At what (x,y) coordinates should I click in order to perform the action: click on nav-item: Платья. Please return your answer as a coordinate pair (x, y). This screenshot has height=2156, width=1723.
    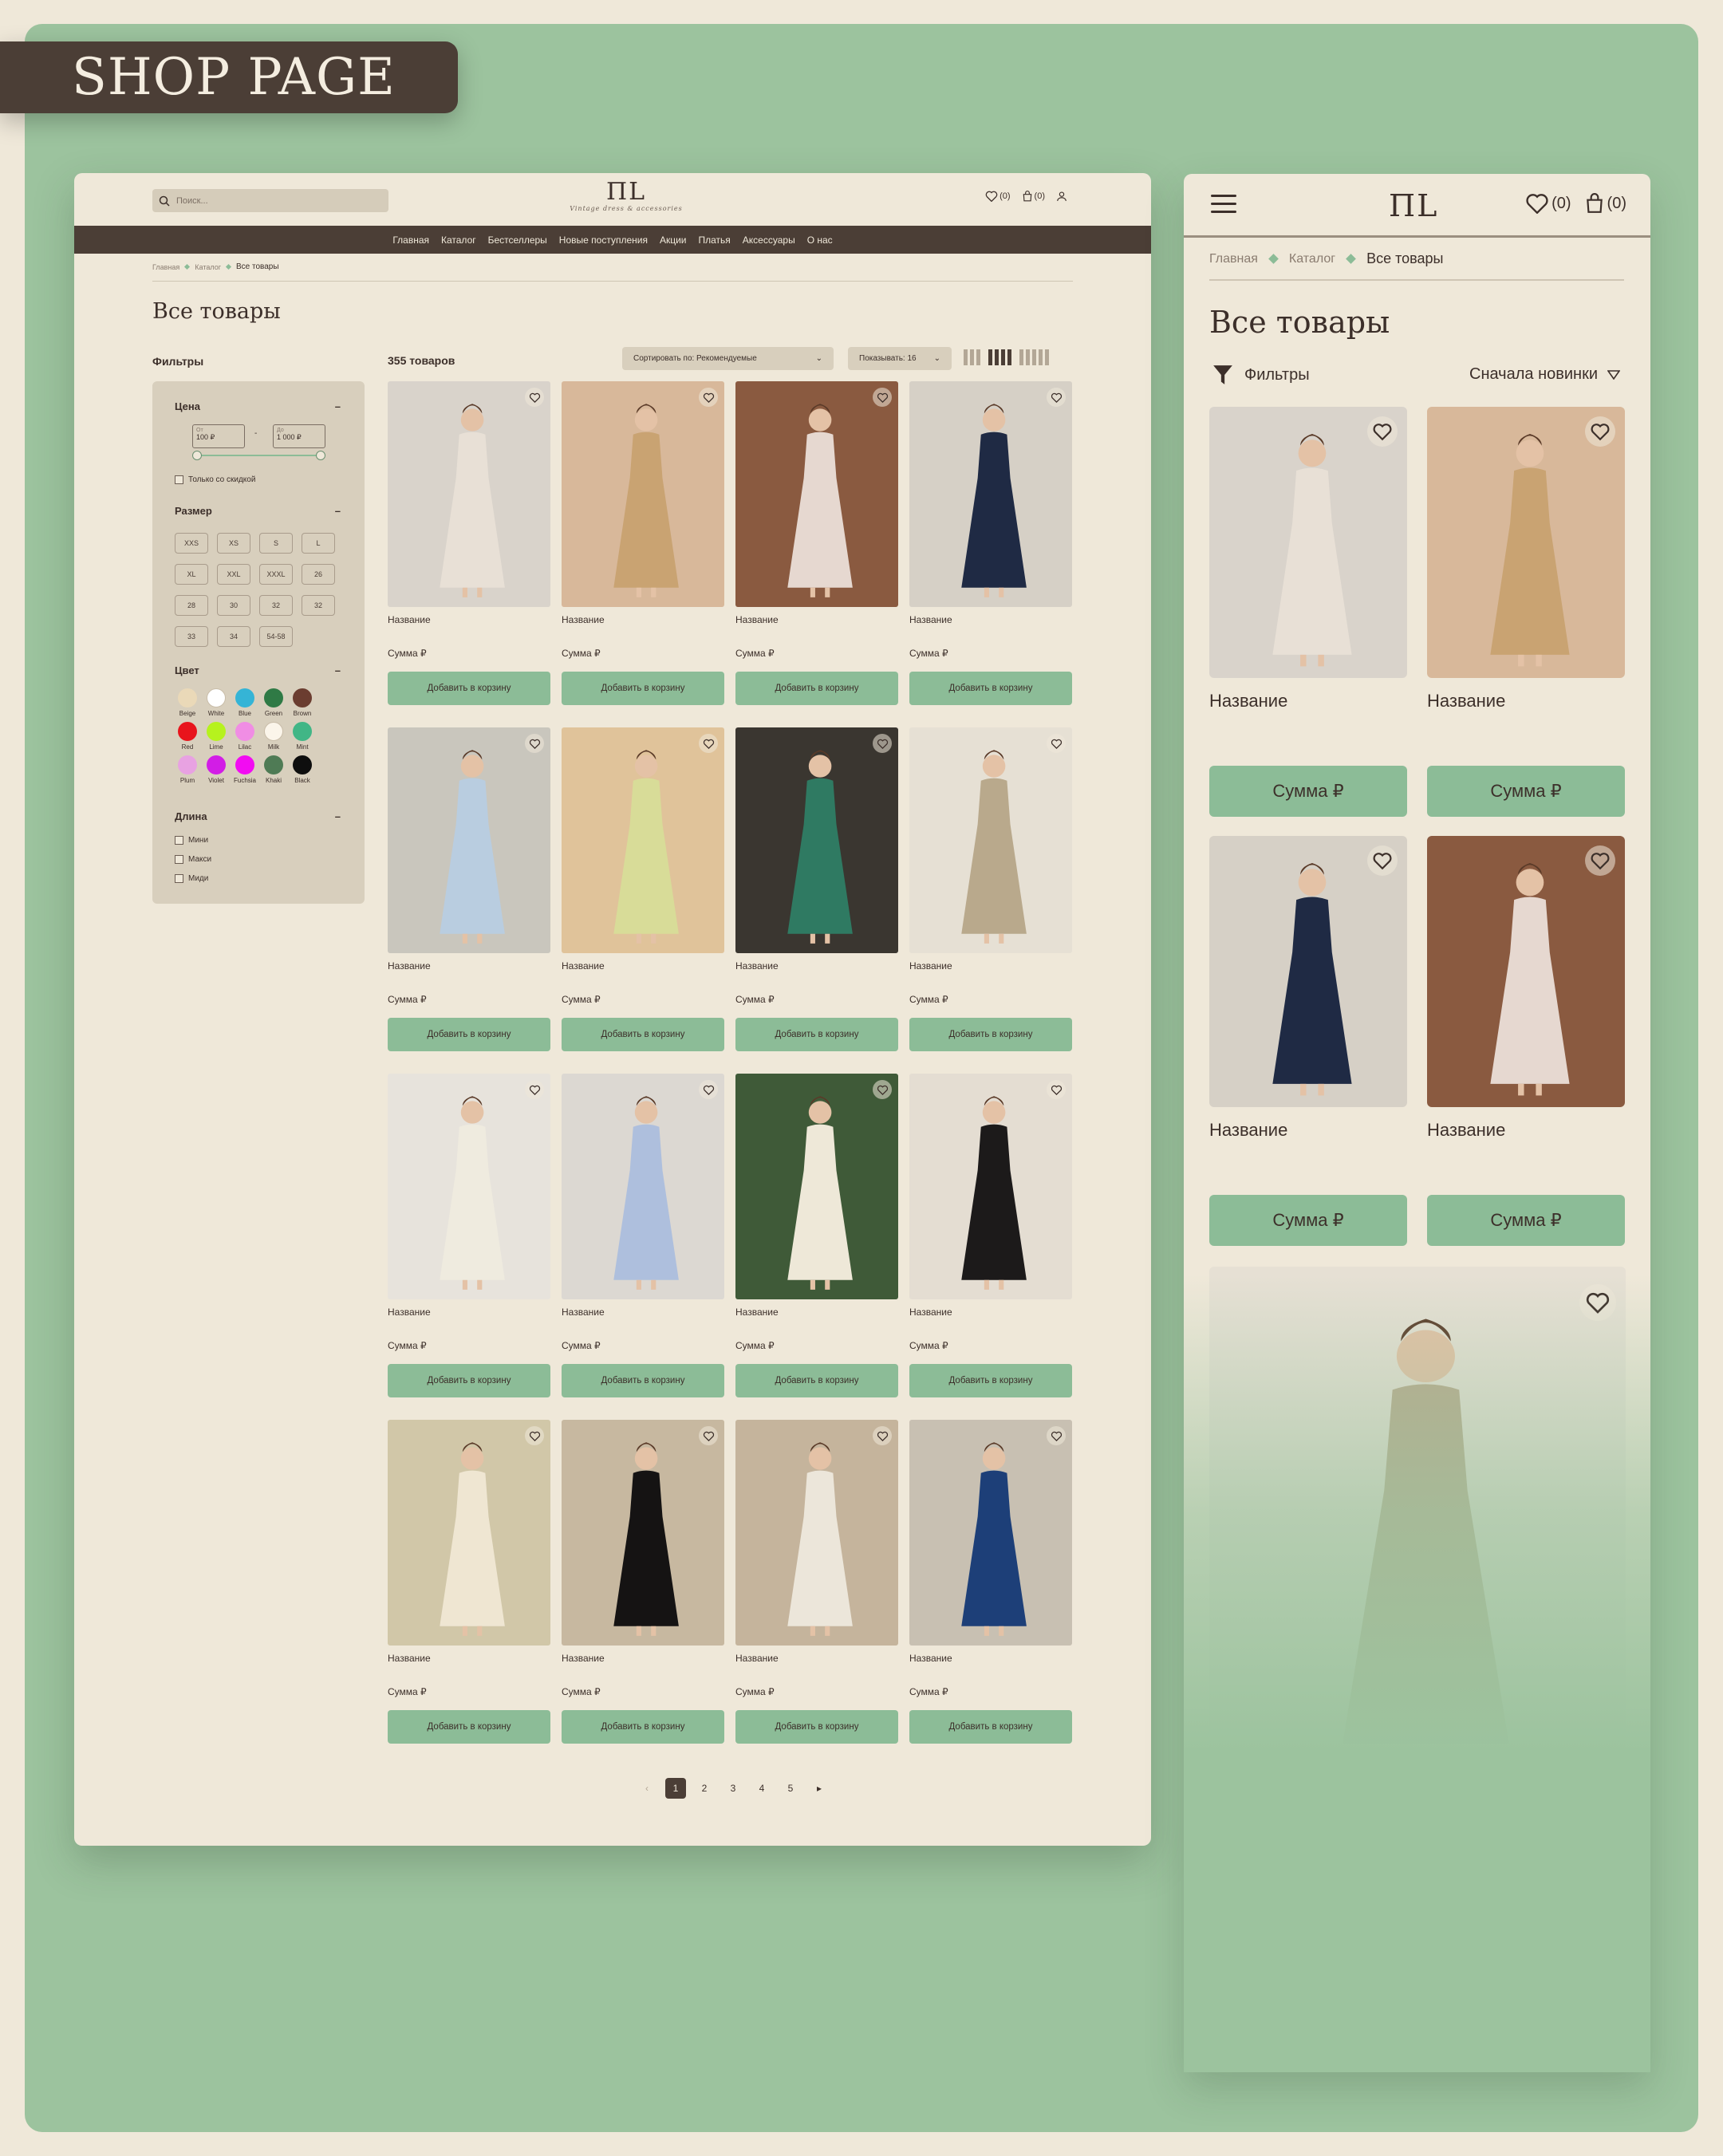
    Looking at the image, I should click on (715, 240).